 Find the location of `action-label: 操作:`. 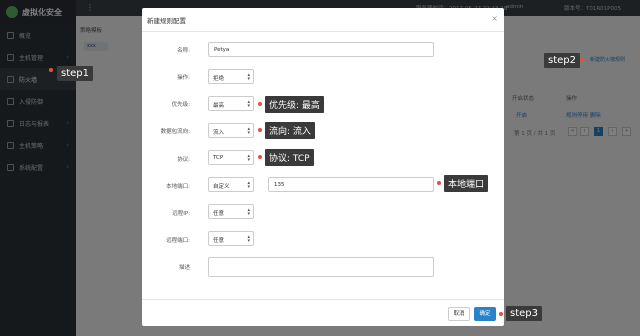

action-label: 操作: is located at coordinates (183, 78).